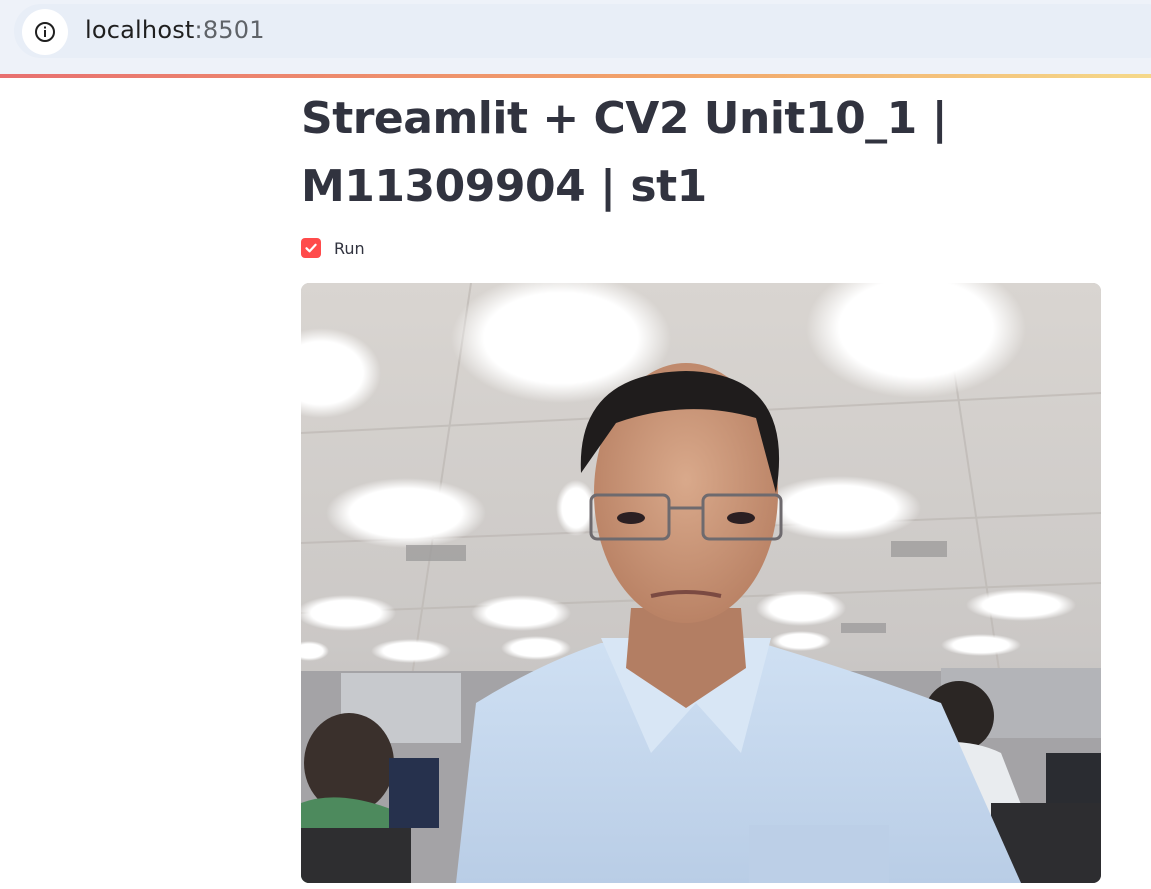  What do you see at coordinates (333, 248) in the screenshot?
I see `run-checkbox: Run` at bounding box center [333, 248].